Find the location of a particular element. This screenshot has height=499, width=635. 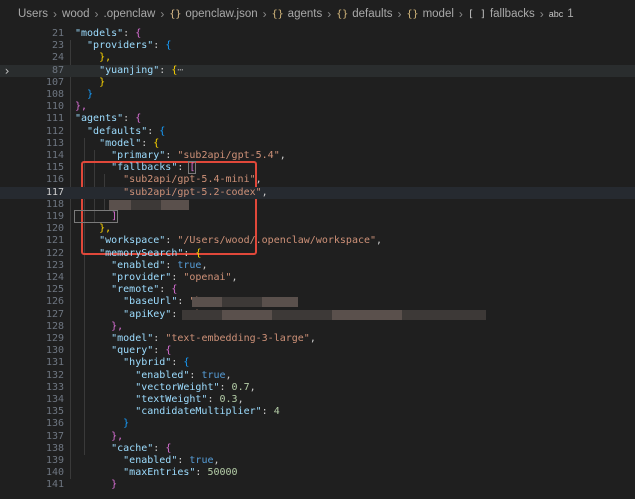

line-number: 124 is located at coordinates (54, 277).